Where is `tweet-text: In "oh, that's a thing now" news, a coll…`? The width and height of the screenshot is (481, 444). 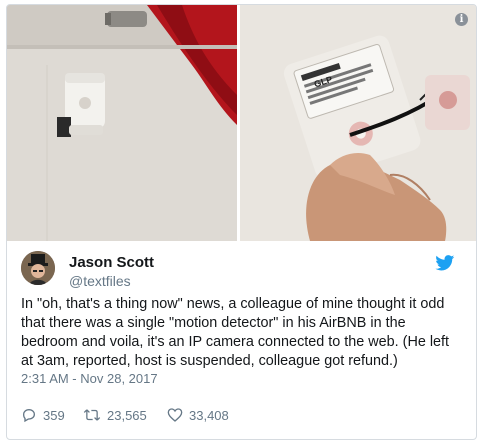
tweet-text: In "oh, that's a thing now" news, a coll… is located at coordinates (235, 332).